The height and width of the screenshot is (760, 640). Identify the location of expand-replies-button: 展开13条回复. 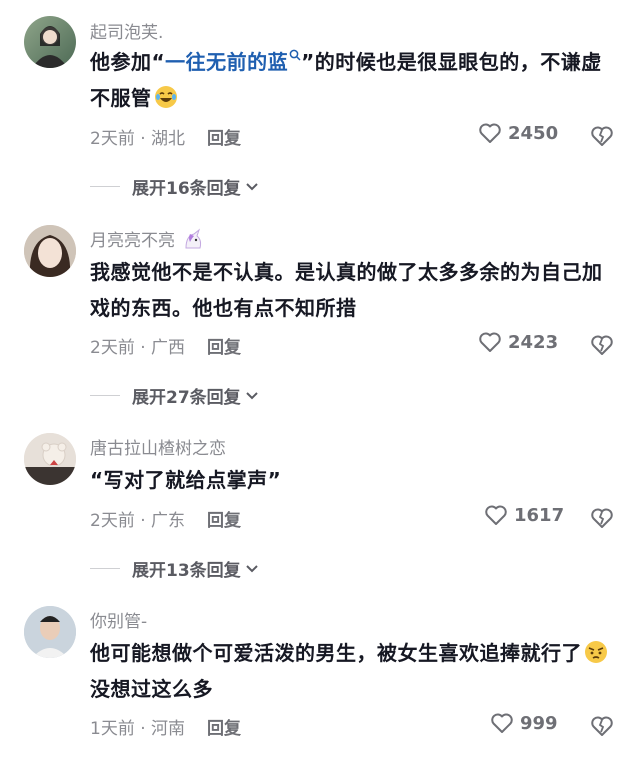
(174, 568).